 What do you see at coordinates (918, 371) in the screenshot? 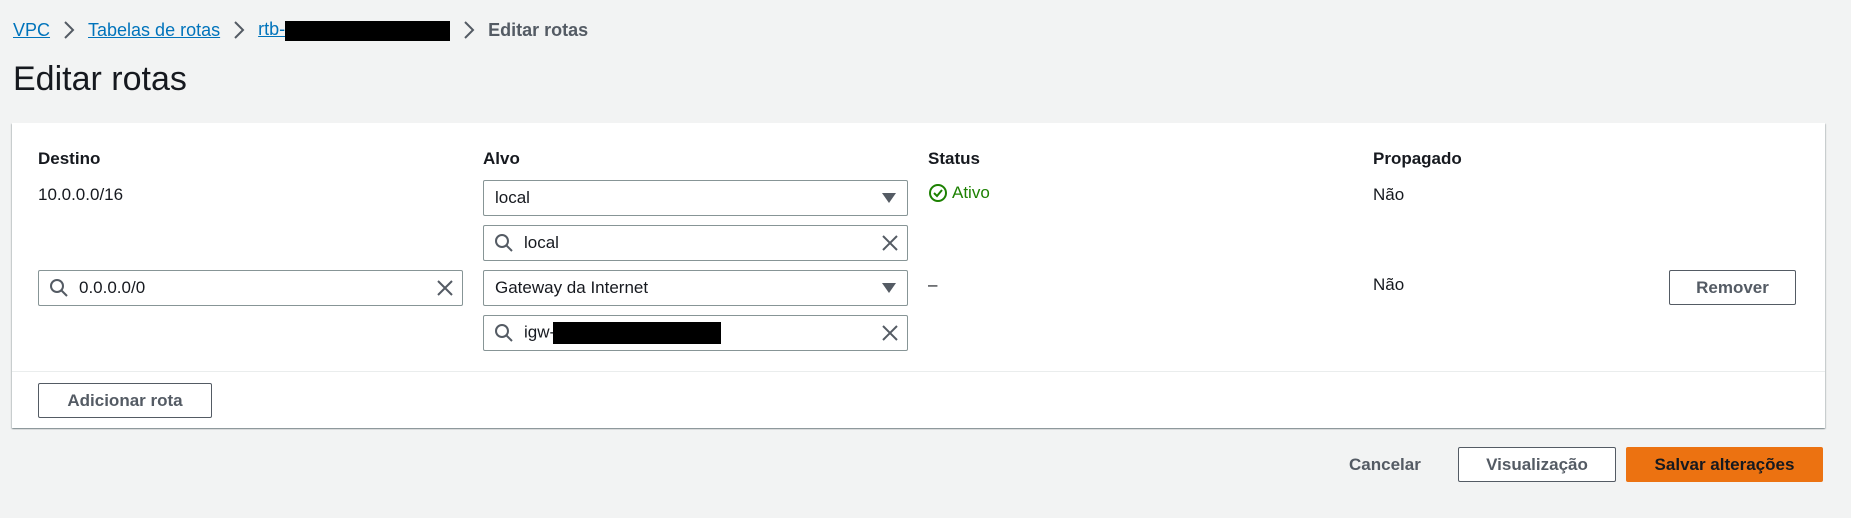
I see `divider` at bounding box center [918, 371].